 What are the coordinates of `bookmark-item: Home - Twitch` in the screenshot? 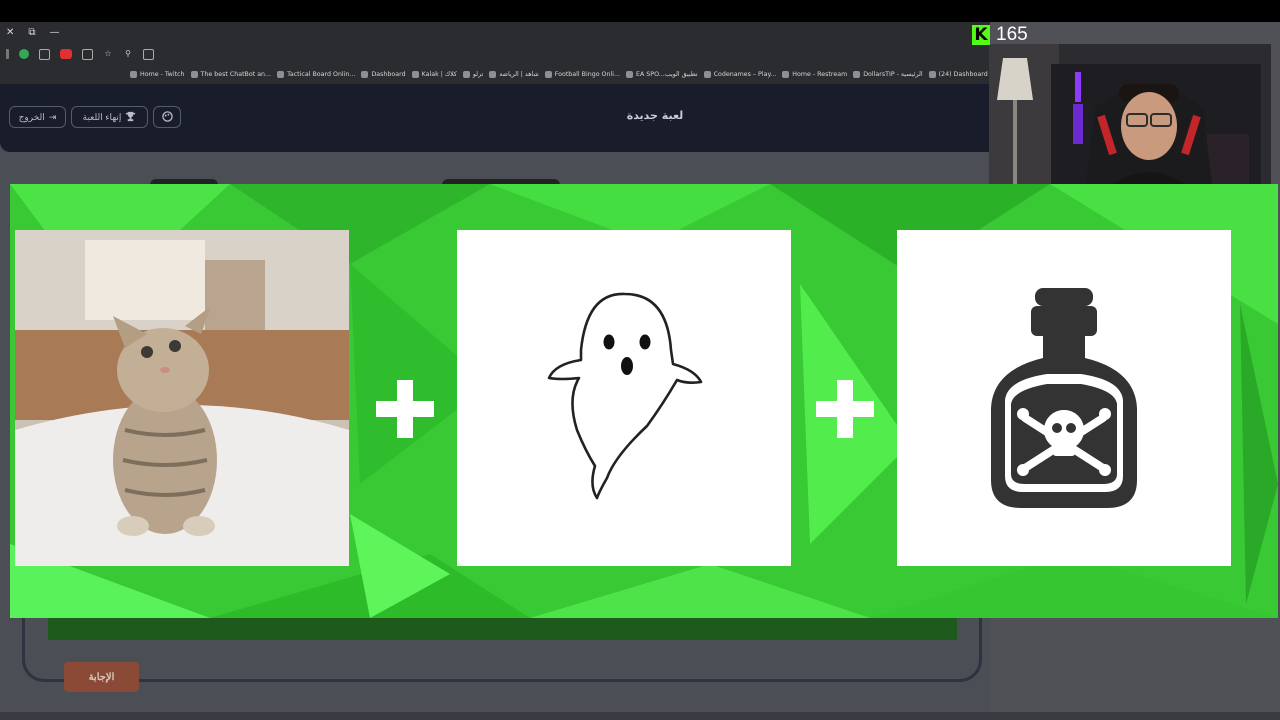 It's located at (157, 74).